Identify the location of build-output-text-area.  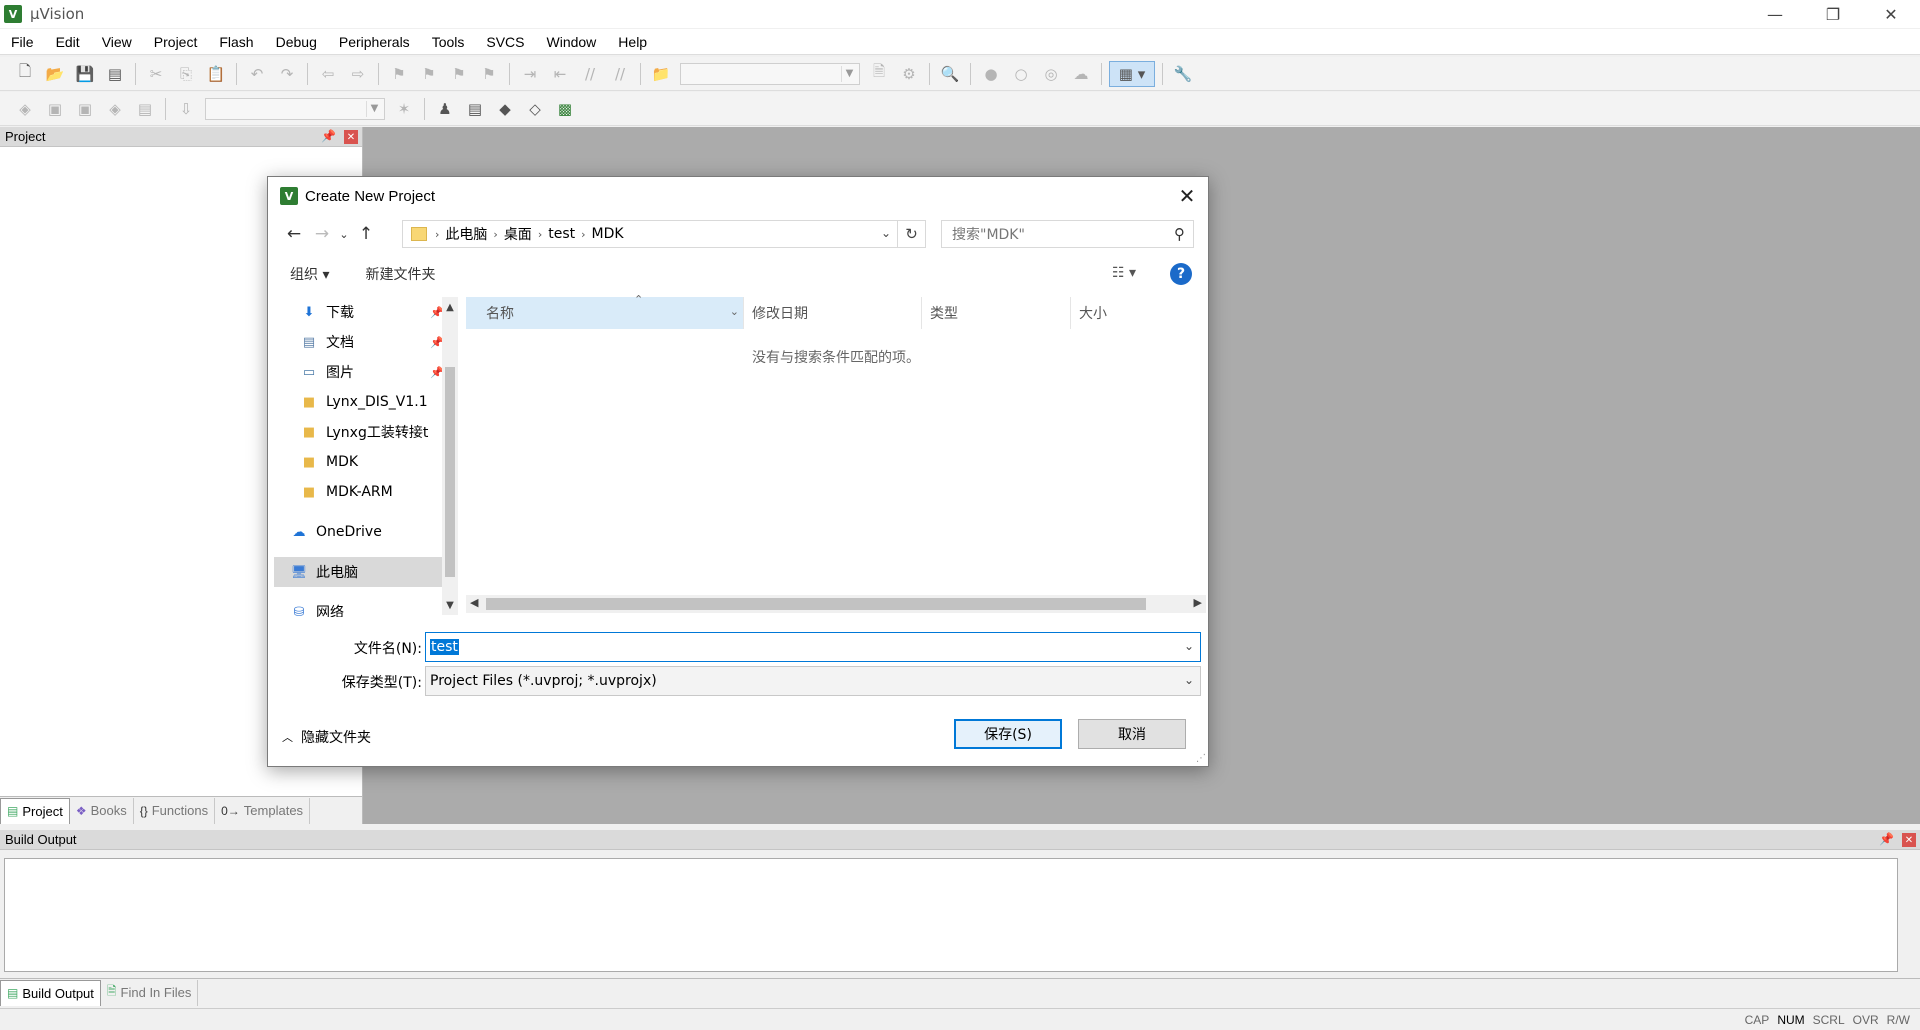
(951, 915).